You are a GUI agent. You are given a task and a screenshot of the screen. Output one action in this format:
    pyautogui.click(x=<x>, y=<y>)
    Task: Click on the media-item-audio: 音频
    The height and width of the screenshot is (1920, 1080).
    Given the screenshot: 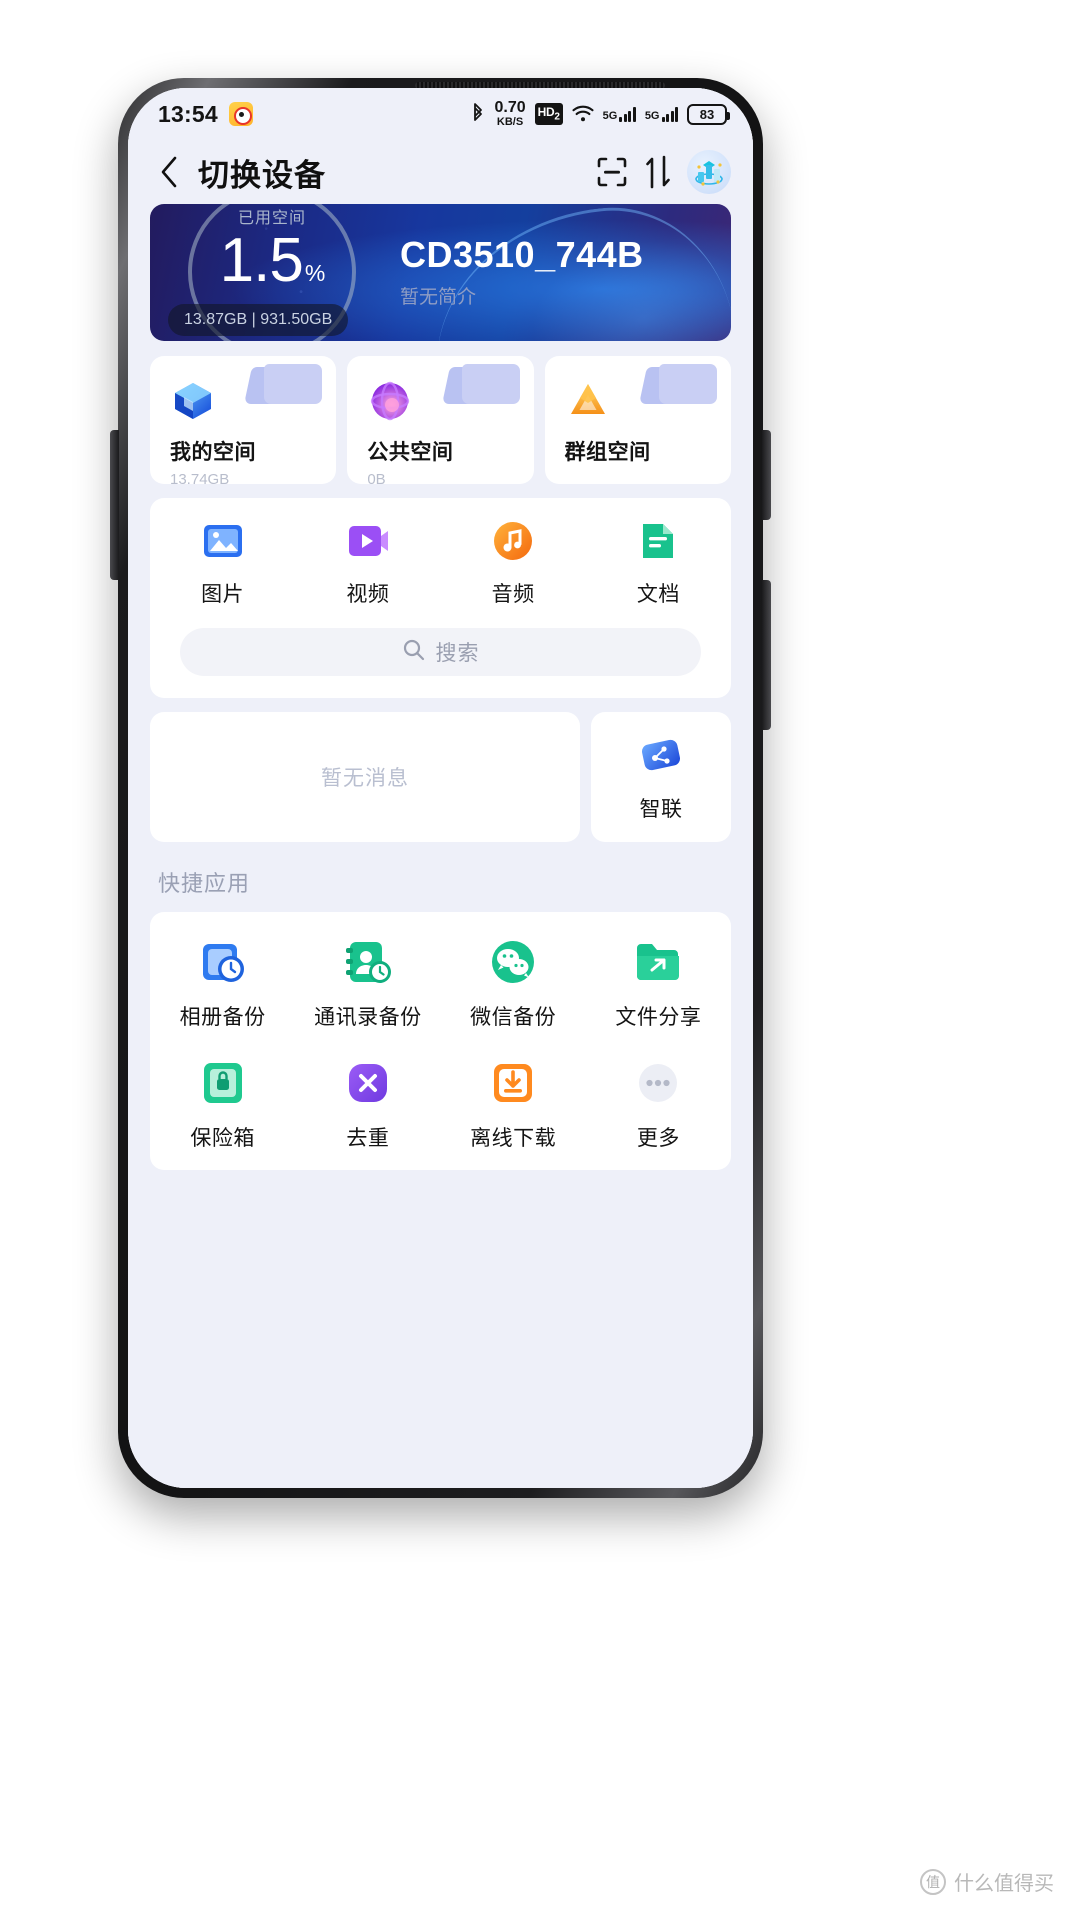 What is the action you would take?
    pyautogui.click(x=513, y=563)
    